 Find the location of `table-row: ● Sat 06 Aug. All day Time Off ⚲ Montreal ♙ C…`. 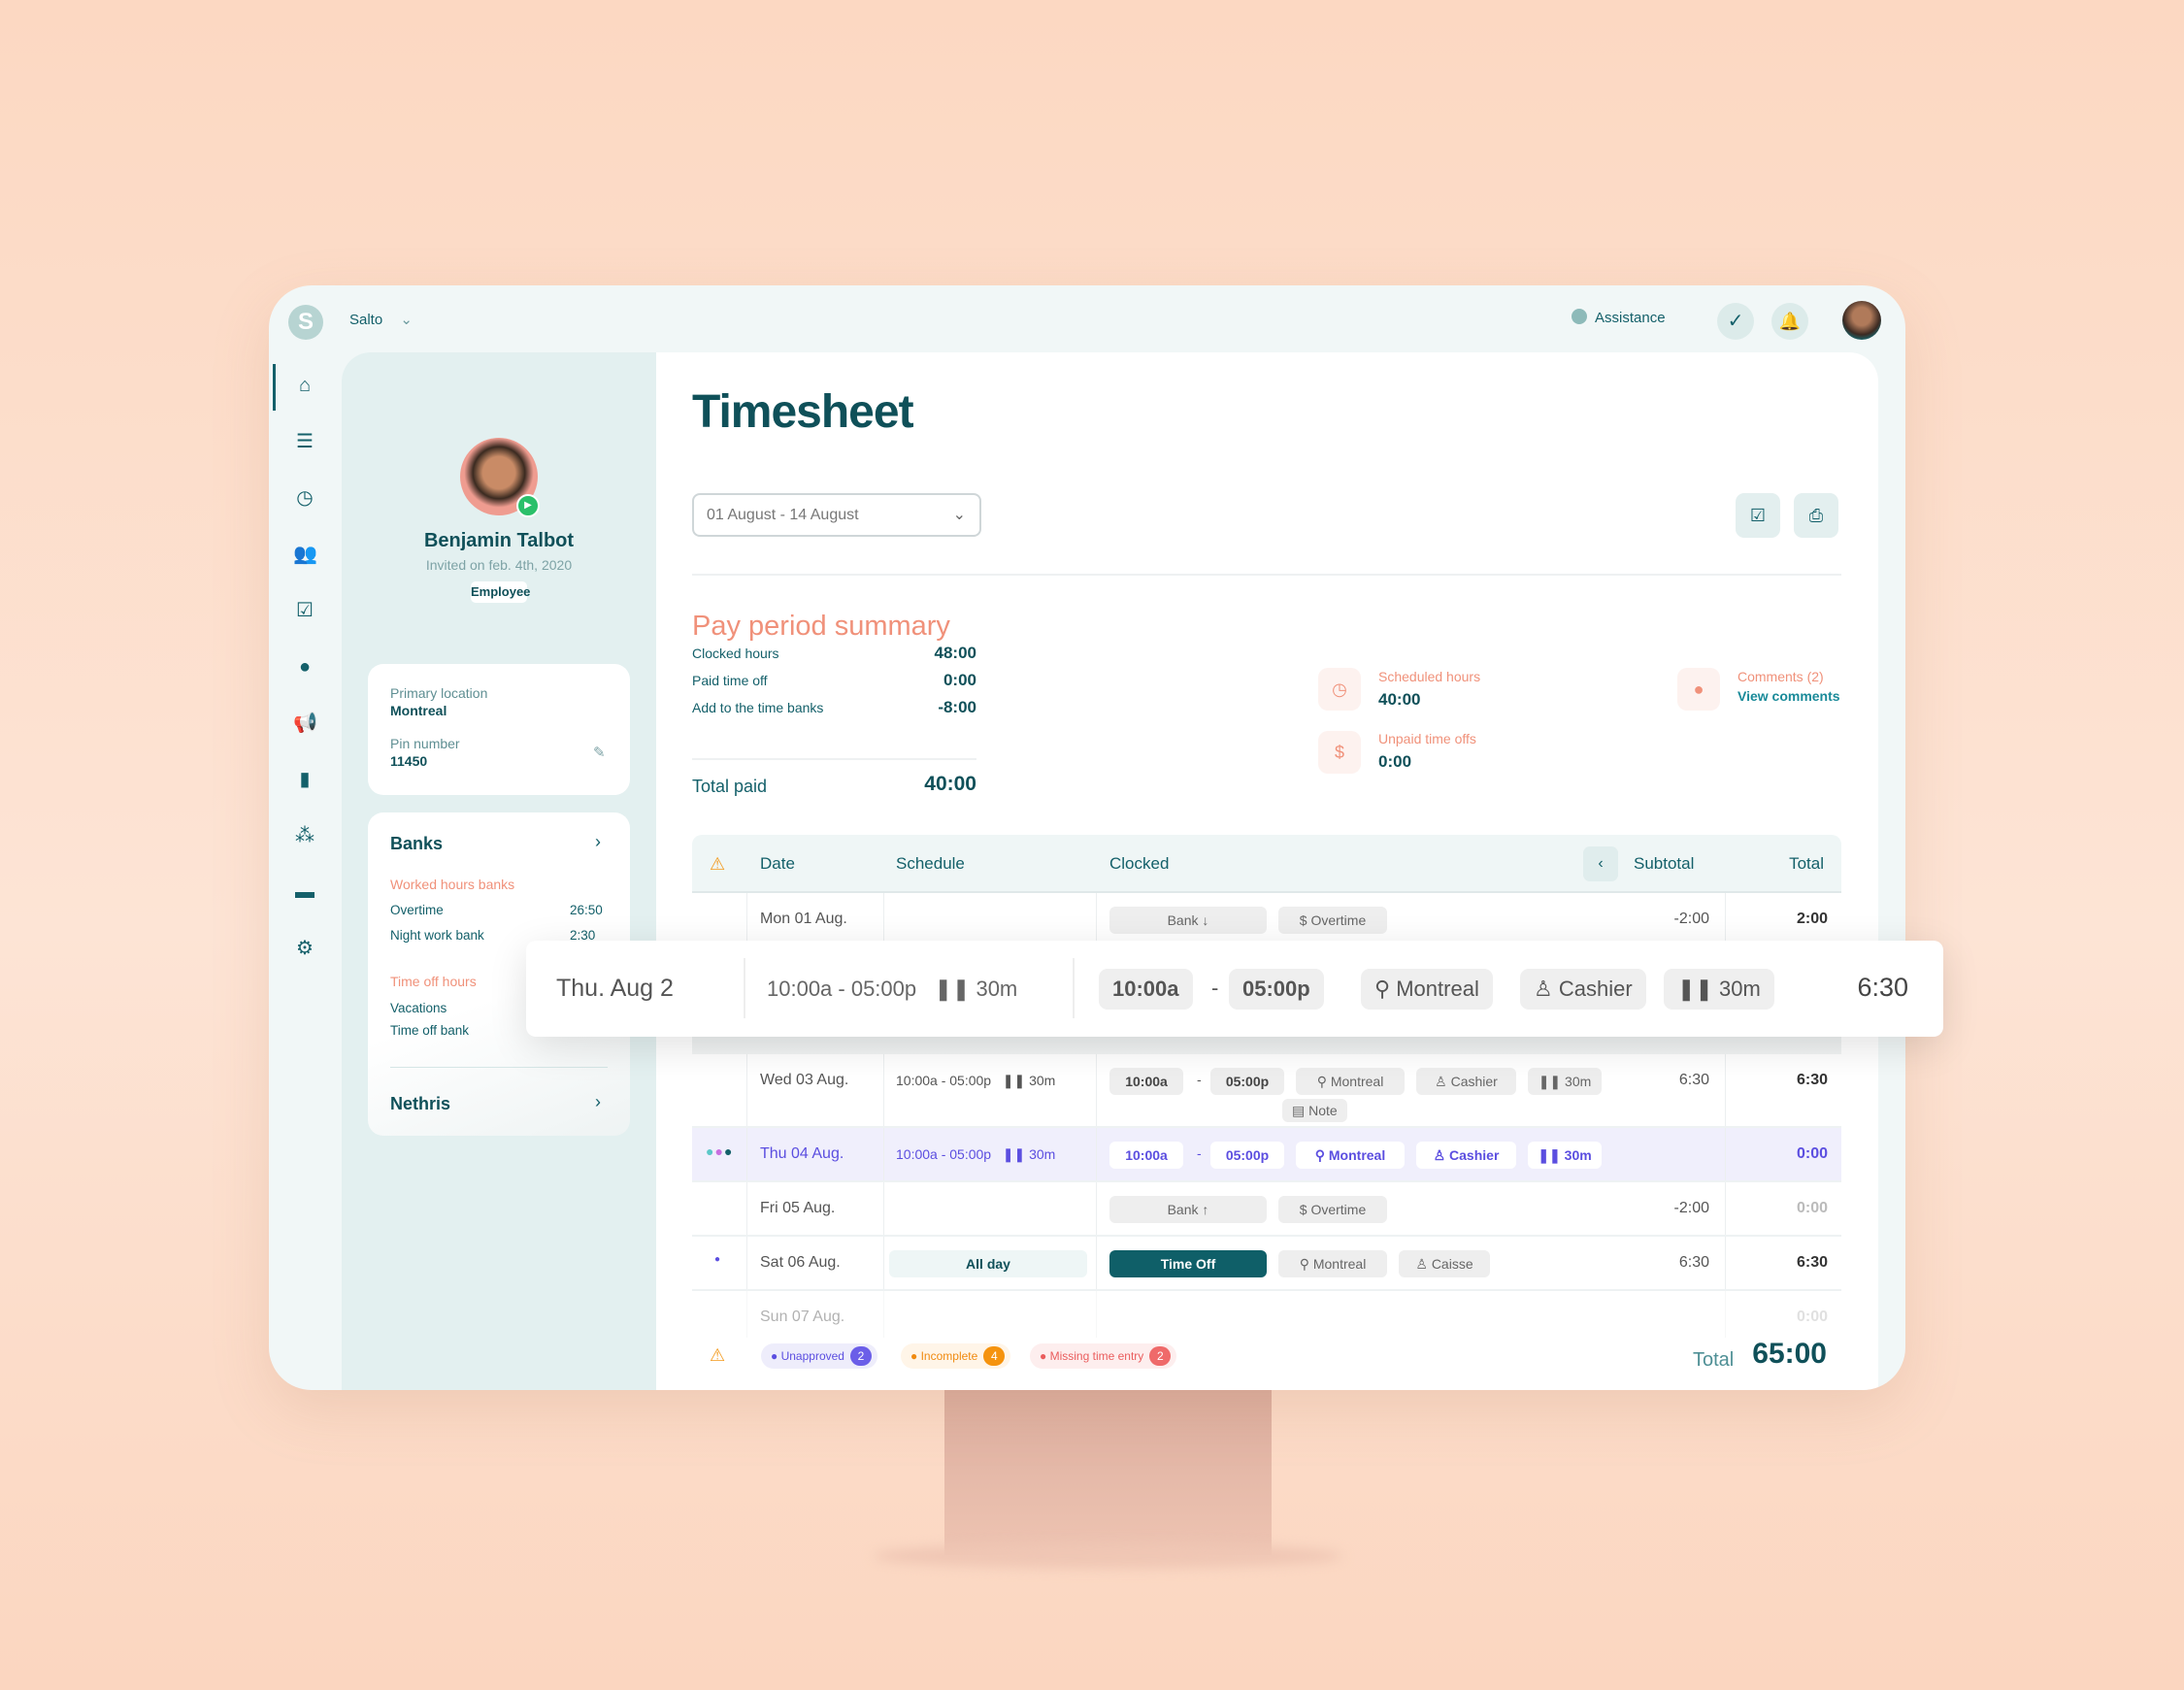

table-row: ● Sat 06 Aug. All day Time Off ⚲ Montreal ♙ C… is located at coordinates (1266, 1264).